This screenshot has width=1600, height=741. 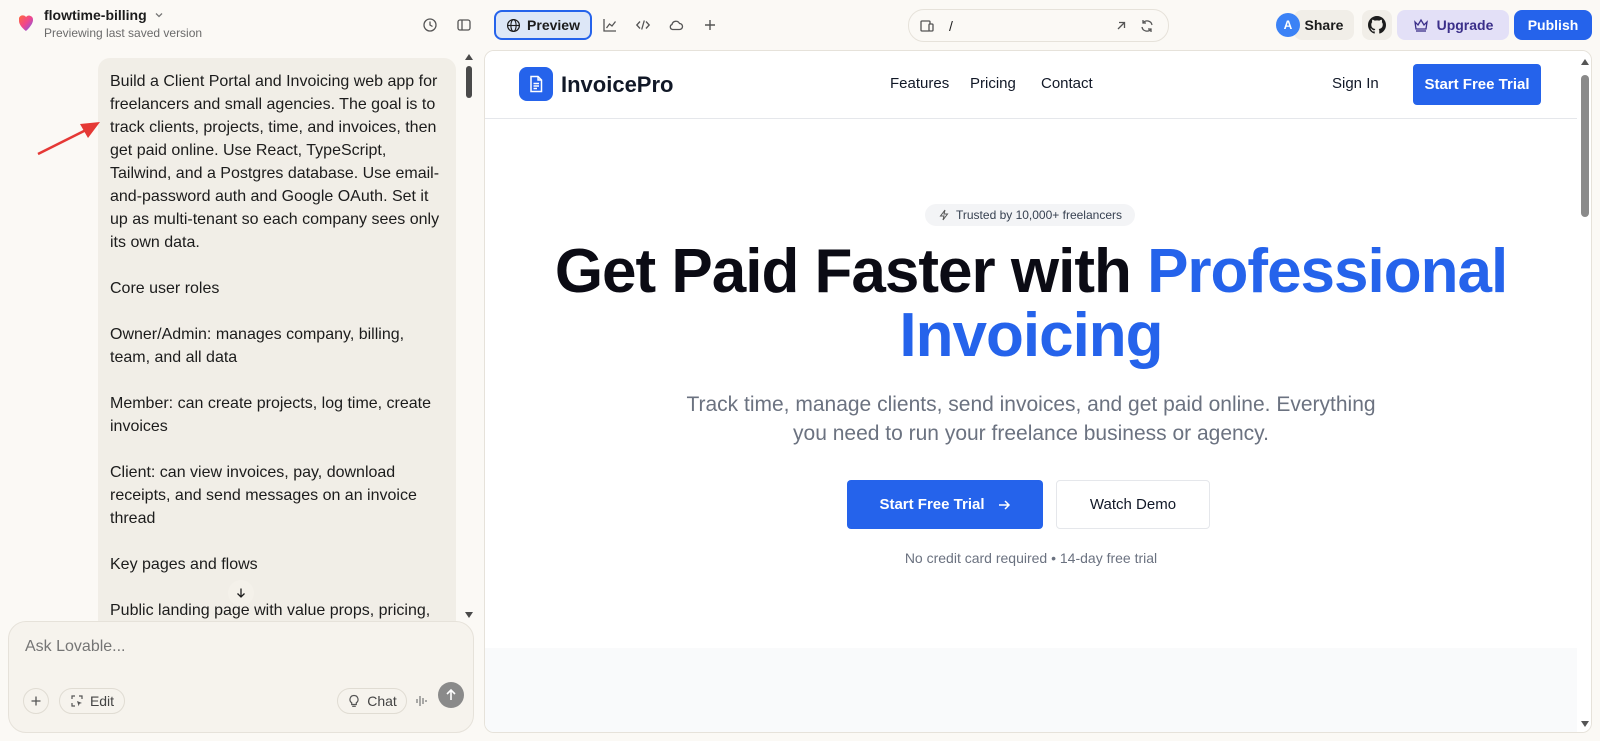 What do you see at coordinates (1477, 84) in the screenshot?
I see `nav-start-trial-button: Start Free Trial` at bounding box center [1477, 84].